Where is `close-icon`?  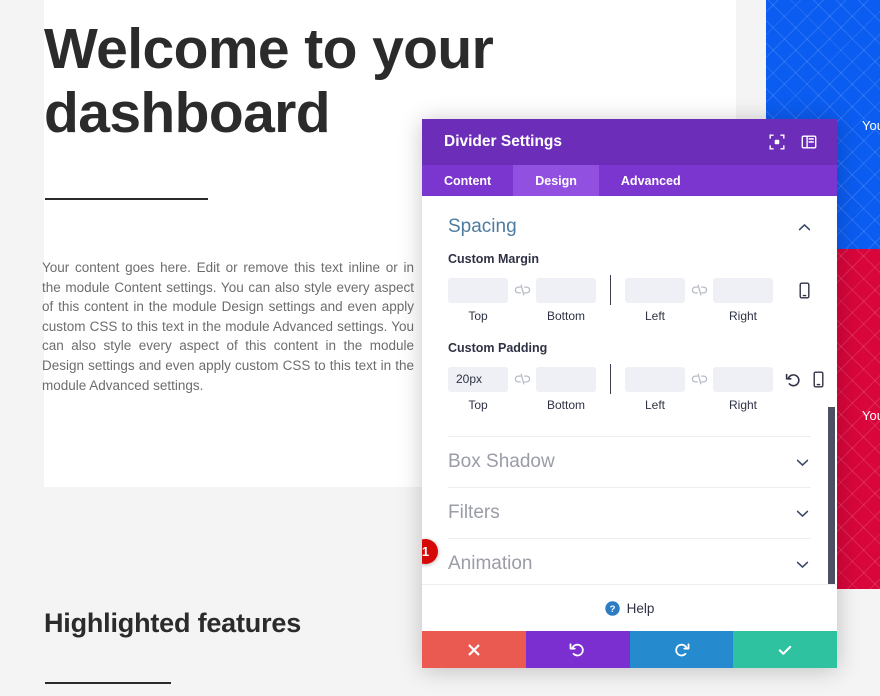 close-icon is located at coordinates (474, 649).